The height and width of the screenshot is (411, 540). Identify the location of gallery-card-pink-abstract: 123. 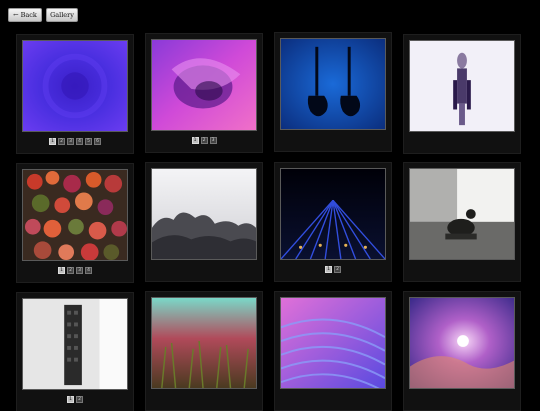
(204, 93).